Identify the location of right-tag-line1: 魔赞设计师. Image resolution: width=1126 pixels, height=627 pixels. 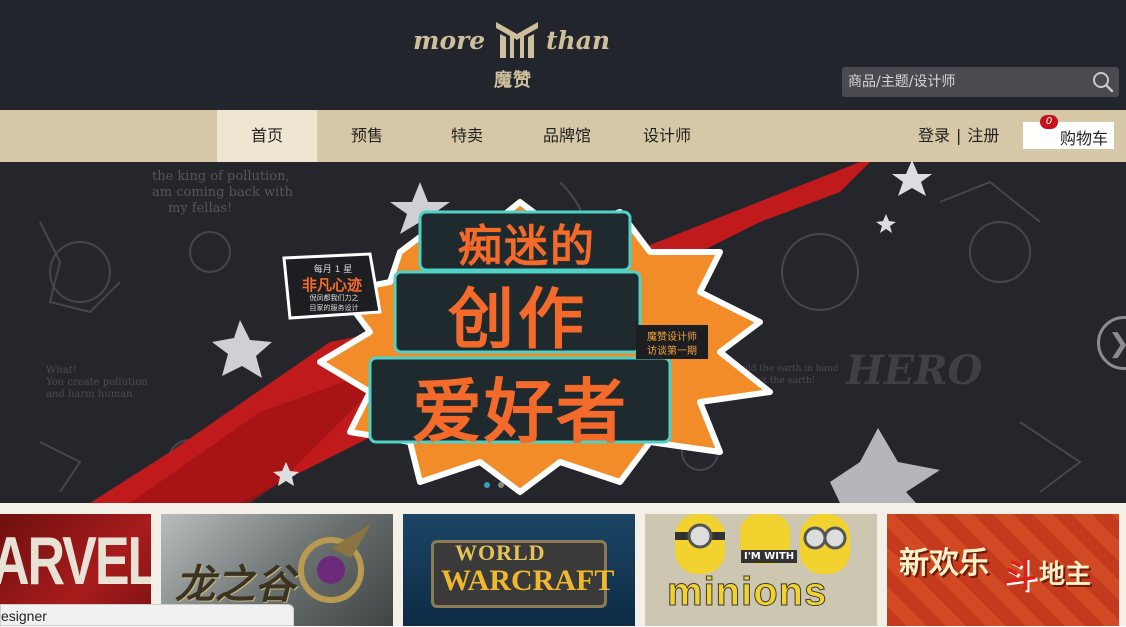
(672, 337).